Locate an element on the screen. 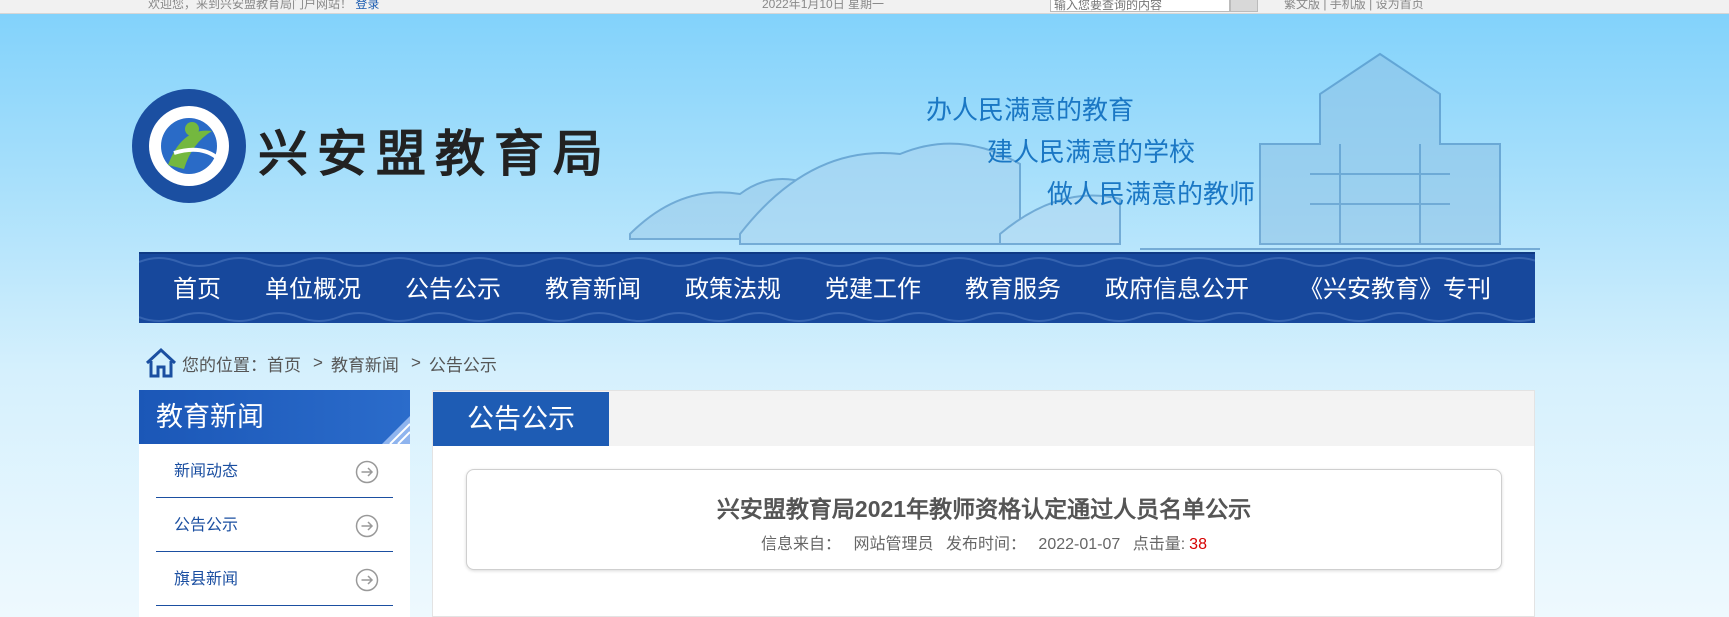  sidebar-item-label: 公告公示 is located at coordinates (206, 525).